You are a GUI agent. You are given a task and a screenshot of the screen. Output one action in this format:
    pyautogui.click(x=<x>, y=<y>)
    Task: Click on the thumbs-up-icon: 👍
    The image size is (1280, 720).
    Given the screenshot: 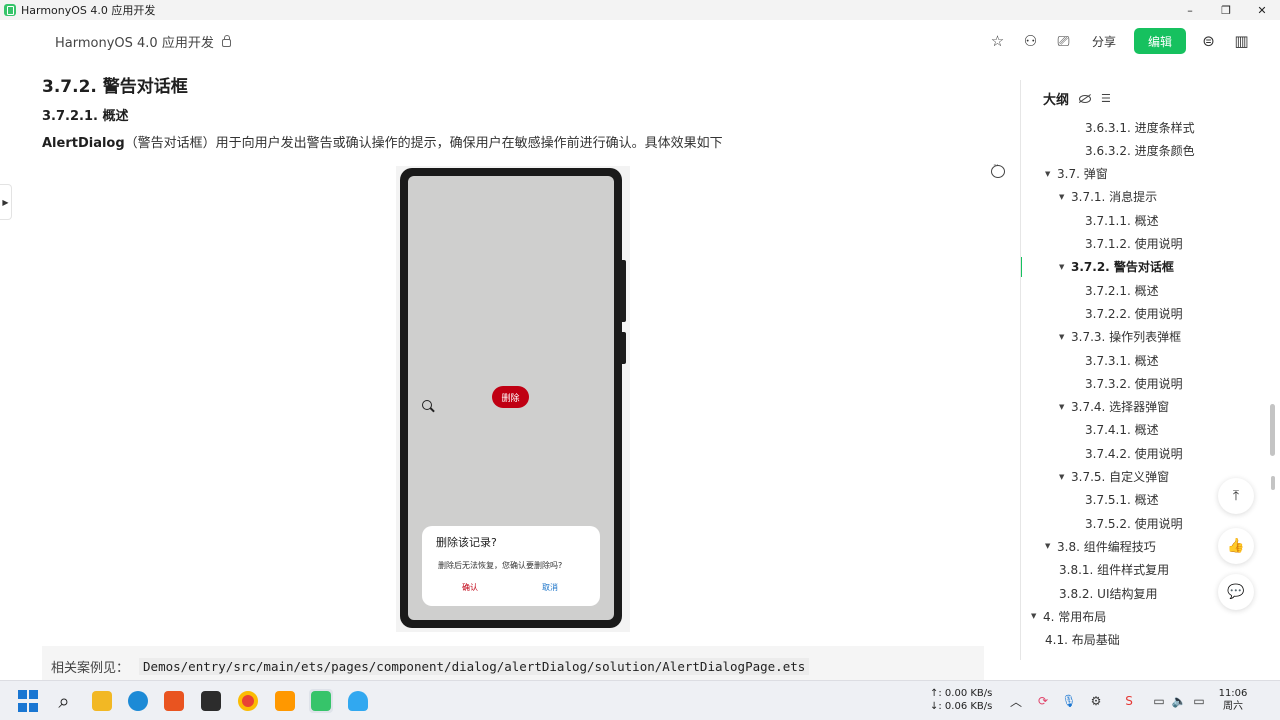 What is the action you would take?
    pyautogui.click(x=1236, y=546)
    